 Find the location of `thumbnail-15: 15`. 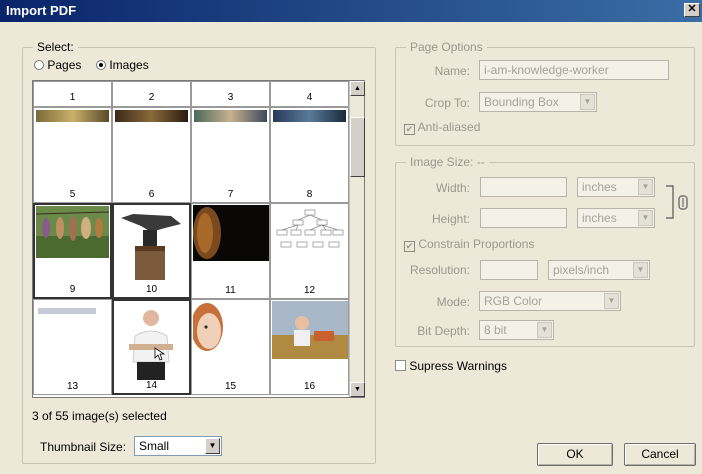

thumbnail-15: 15 is located at coordinates (230, 347).